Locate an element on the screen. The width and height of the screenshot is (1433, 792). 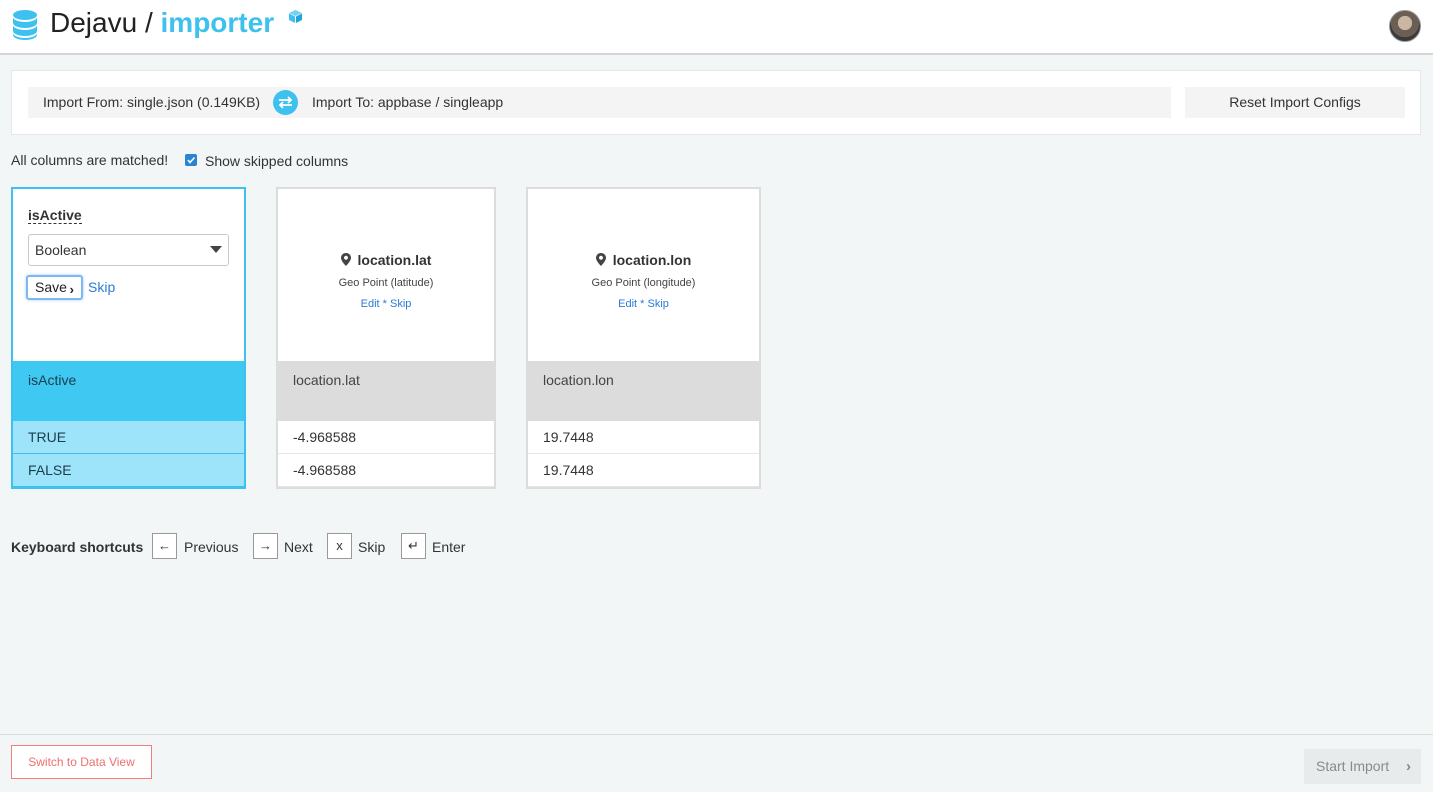
start-import-button: Start Import › is located at coordinates (1362, 766).